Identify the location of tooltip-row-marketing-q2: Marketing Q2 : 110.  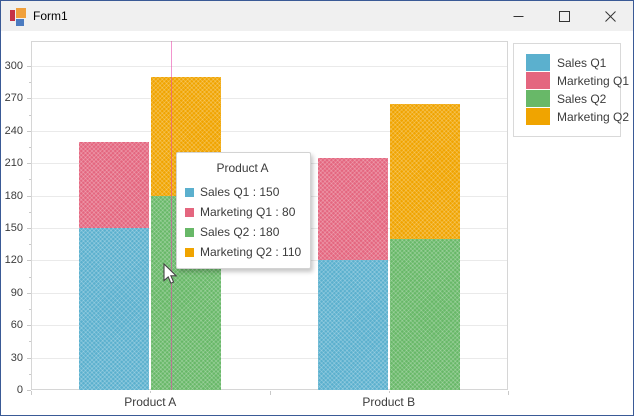
(243, 252).